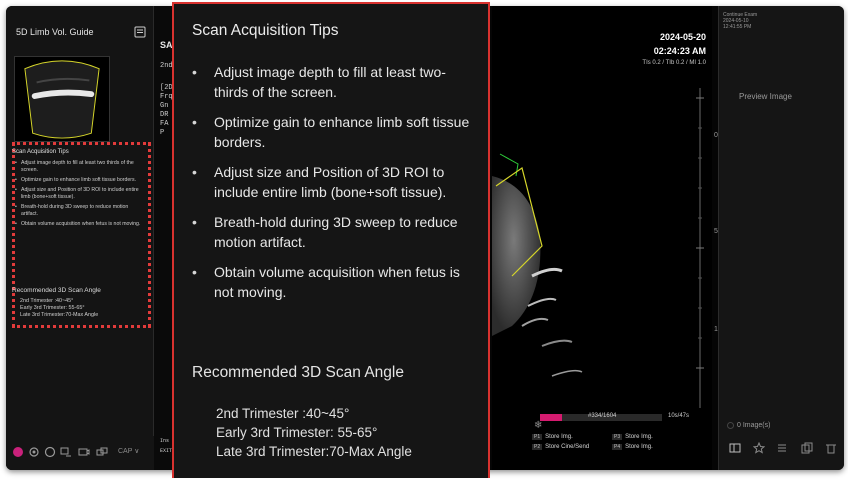 The width and height of the screenshot is (848, 480). Describe the element at coordinates (551, 417) in the screenshot. I see `cine-progress` at that location.